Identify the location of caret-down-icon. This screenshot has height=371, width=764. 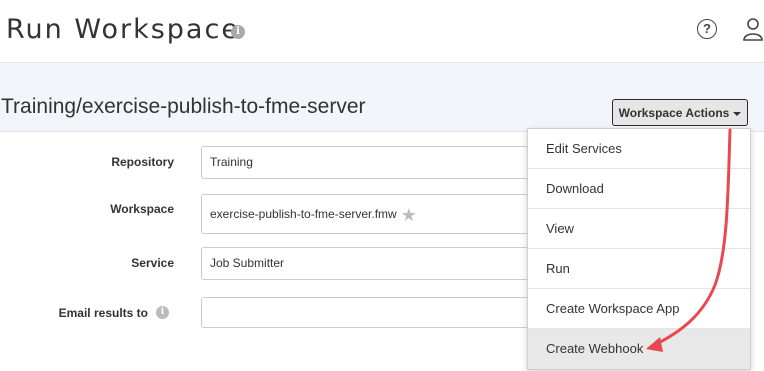
(737, 113).